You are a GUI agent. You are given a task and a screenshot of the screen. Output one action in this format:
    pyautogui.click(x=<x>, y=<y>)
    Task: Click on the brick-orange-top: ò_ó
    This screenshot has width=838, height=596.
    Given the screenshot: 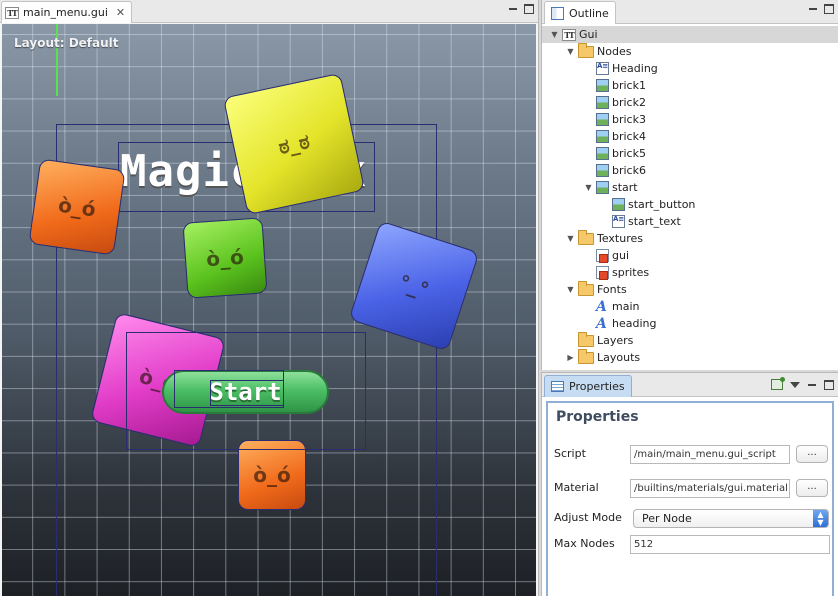 What is the action you would take?
    pyautogui.click(x=77, y=207)
    